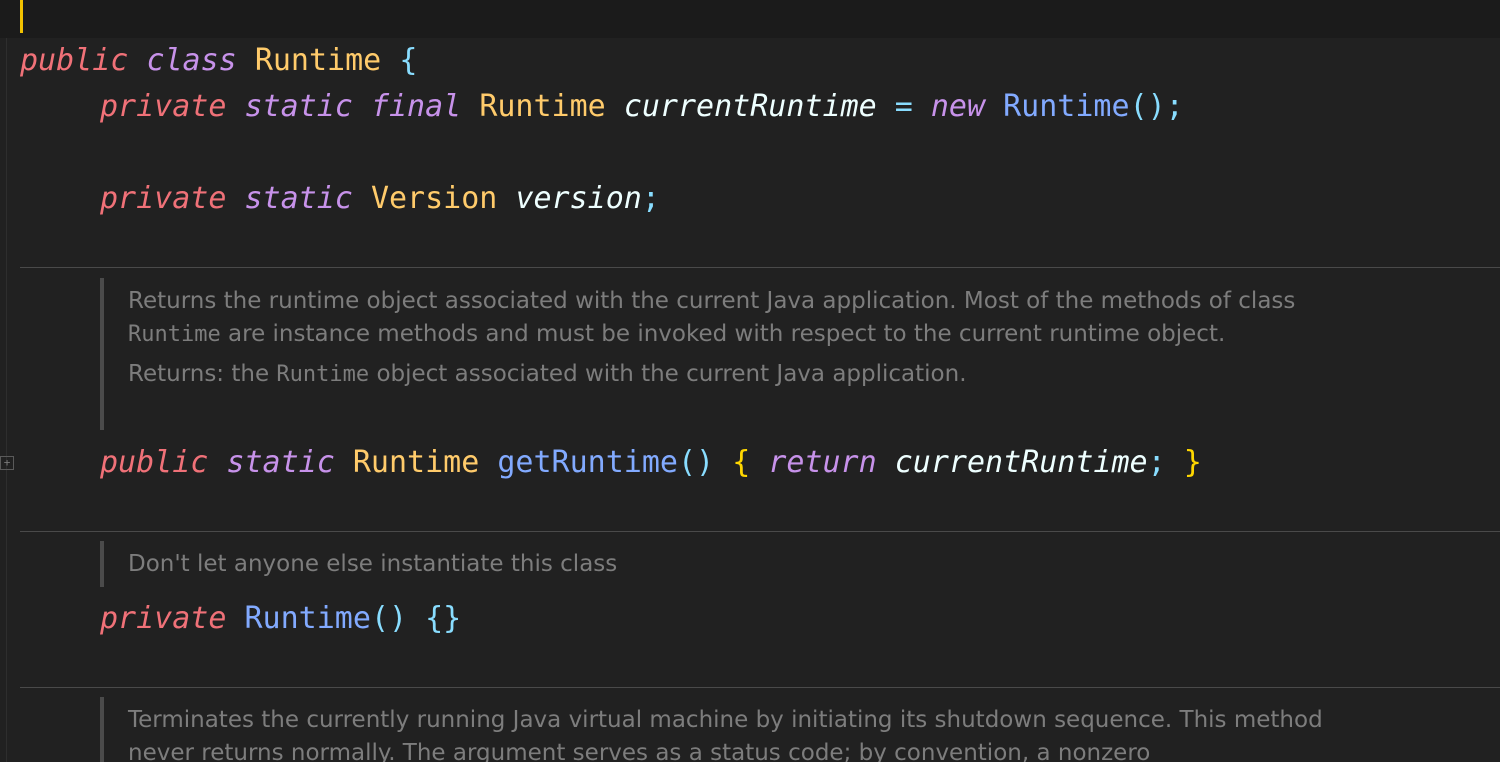 This screenshot has height=762, width=1500. I want to click on method-name: getRuntime, so click(587, 462).